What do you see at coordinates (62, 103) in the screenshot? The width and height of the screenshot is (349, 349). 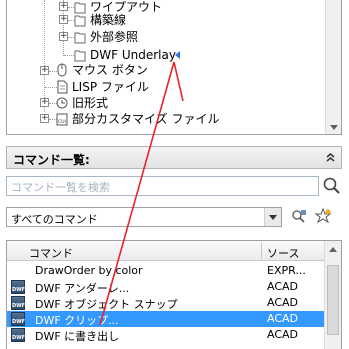 I see `clock-icon` at bounding box center [62, 103].